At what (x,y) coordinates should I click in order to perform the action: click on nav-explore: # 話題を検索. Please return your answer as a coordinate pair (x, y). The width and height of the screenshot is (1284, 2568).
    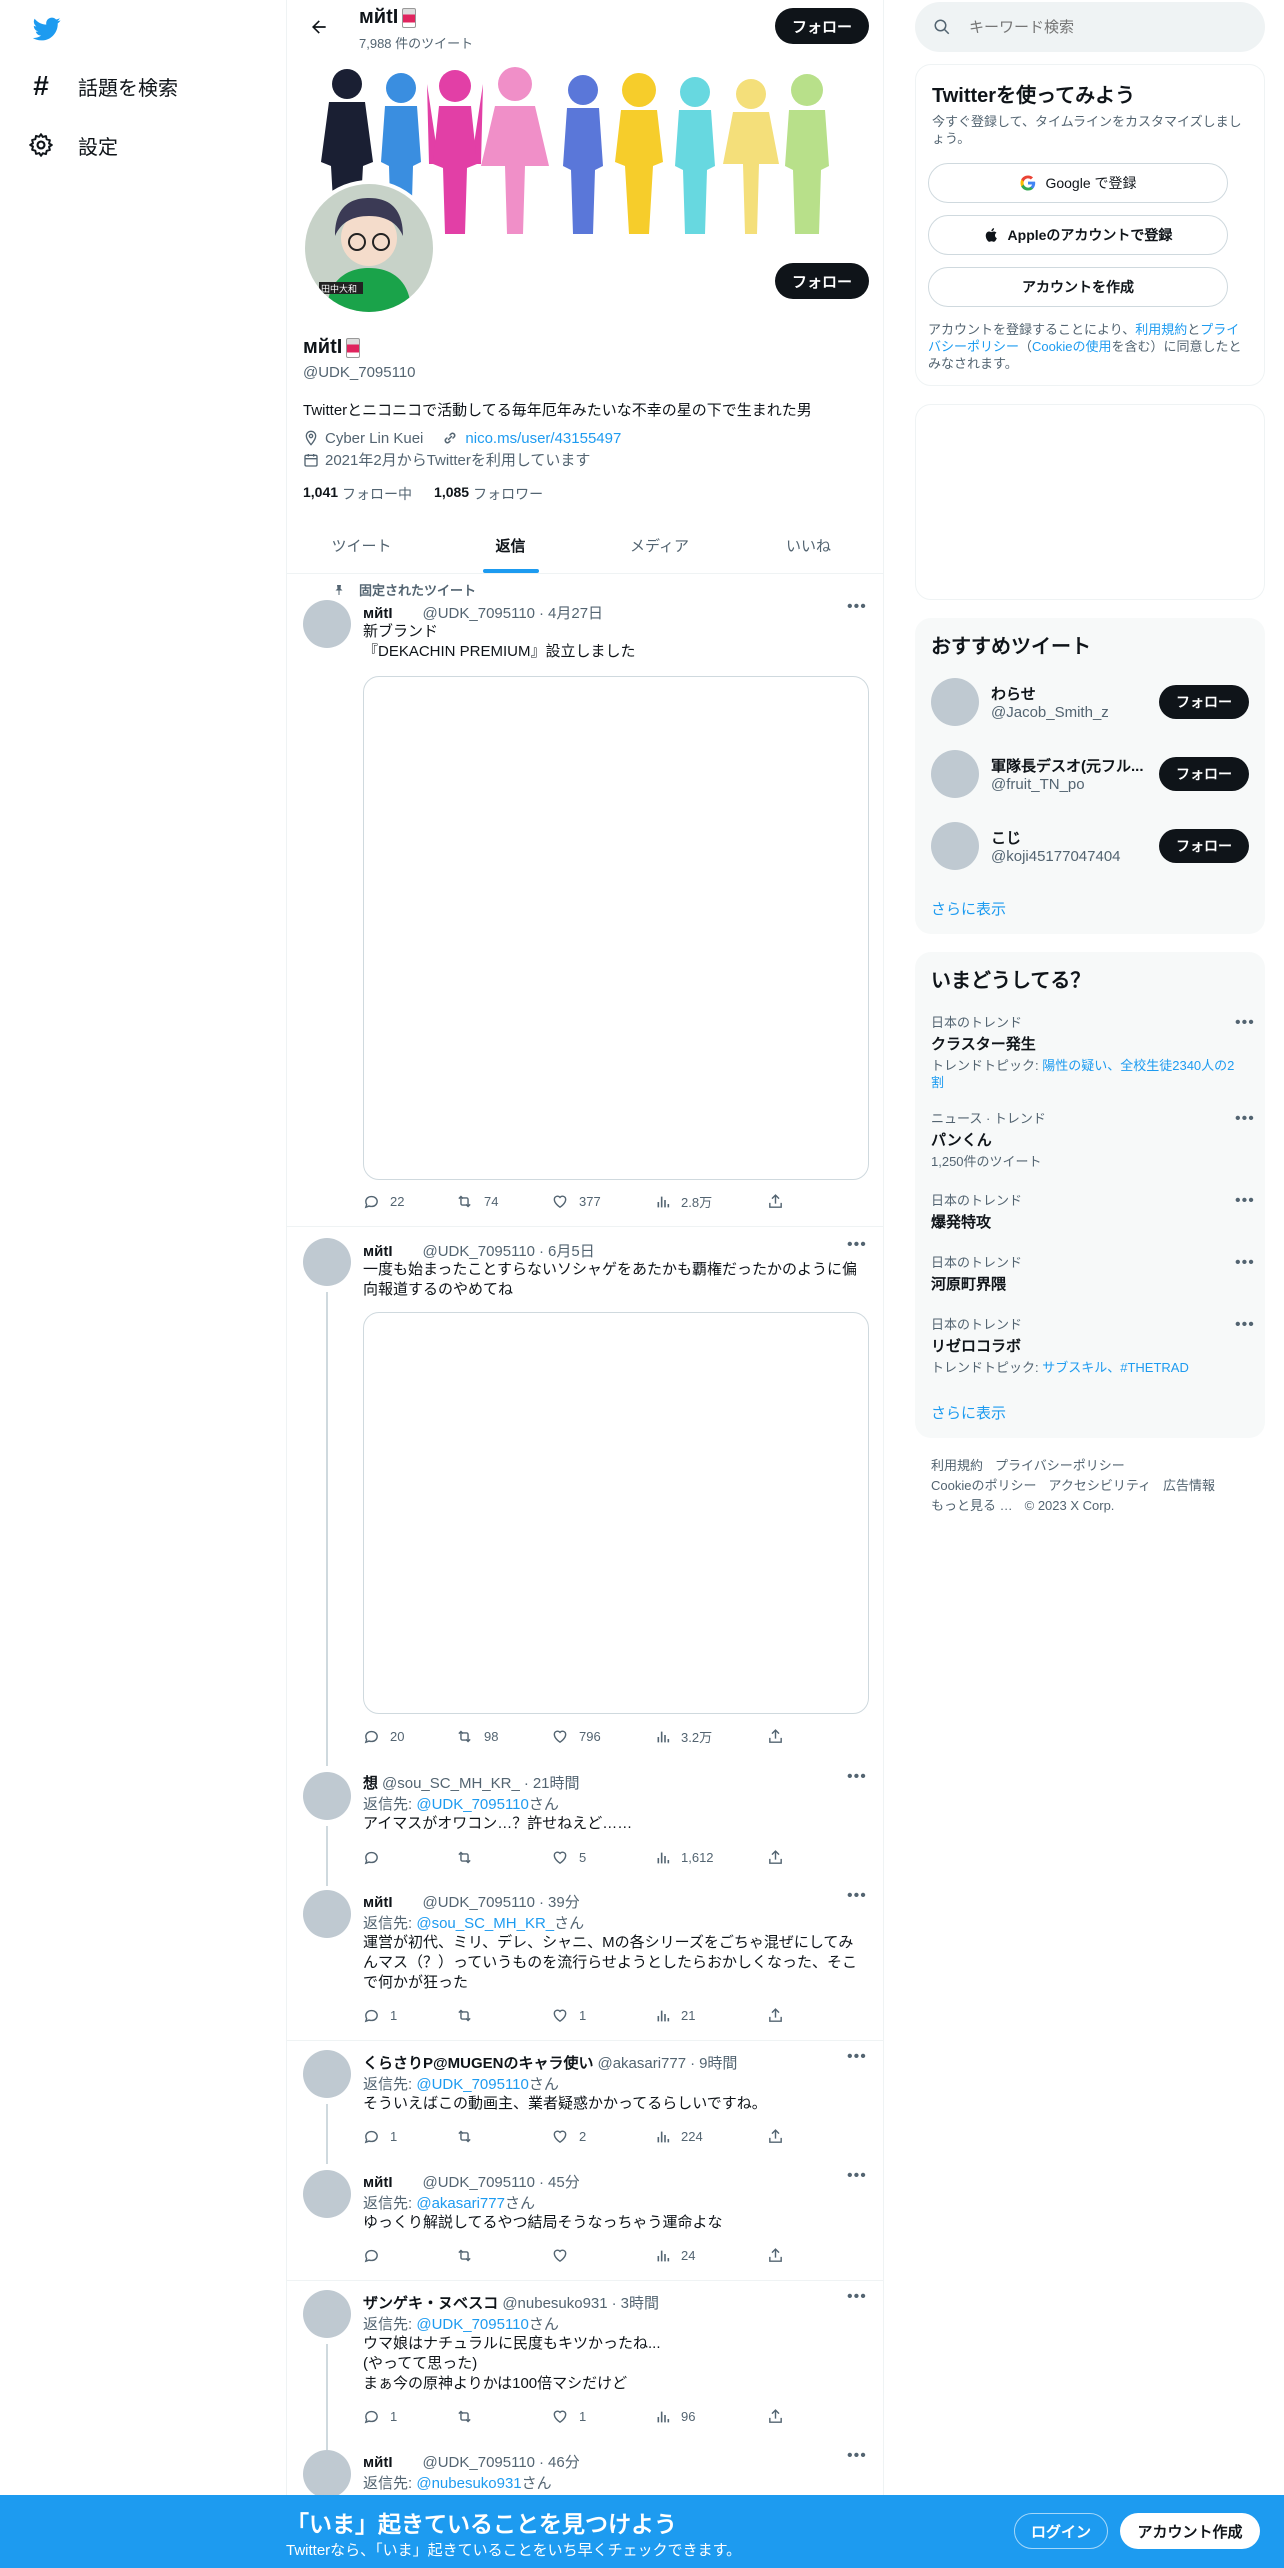
    Looking at the image, I should click on (103, 86).